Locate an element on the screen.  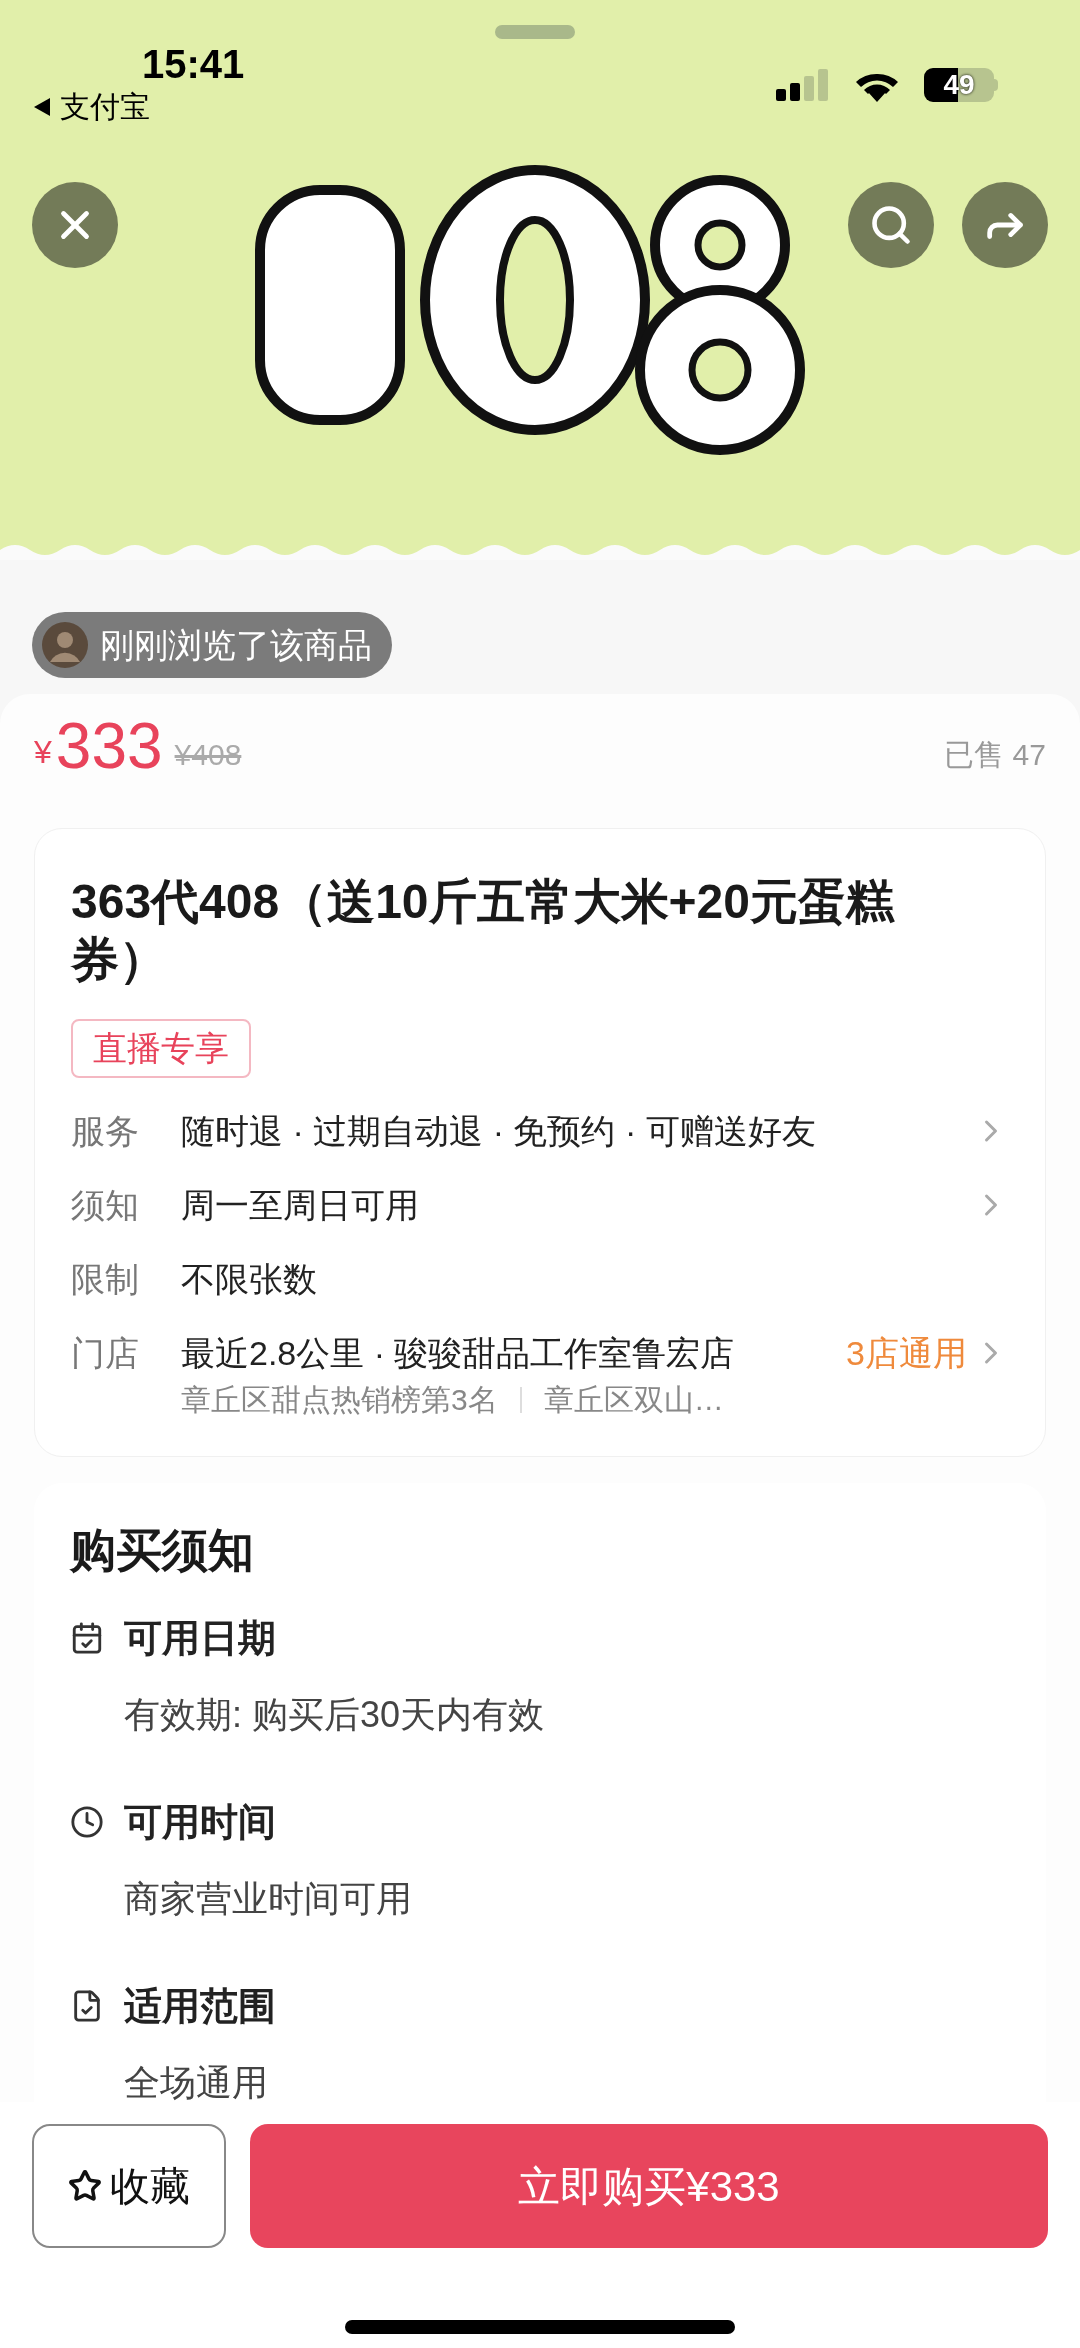
notice-item-title: 适用范围 is located at coordinates (200, 2006).